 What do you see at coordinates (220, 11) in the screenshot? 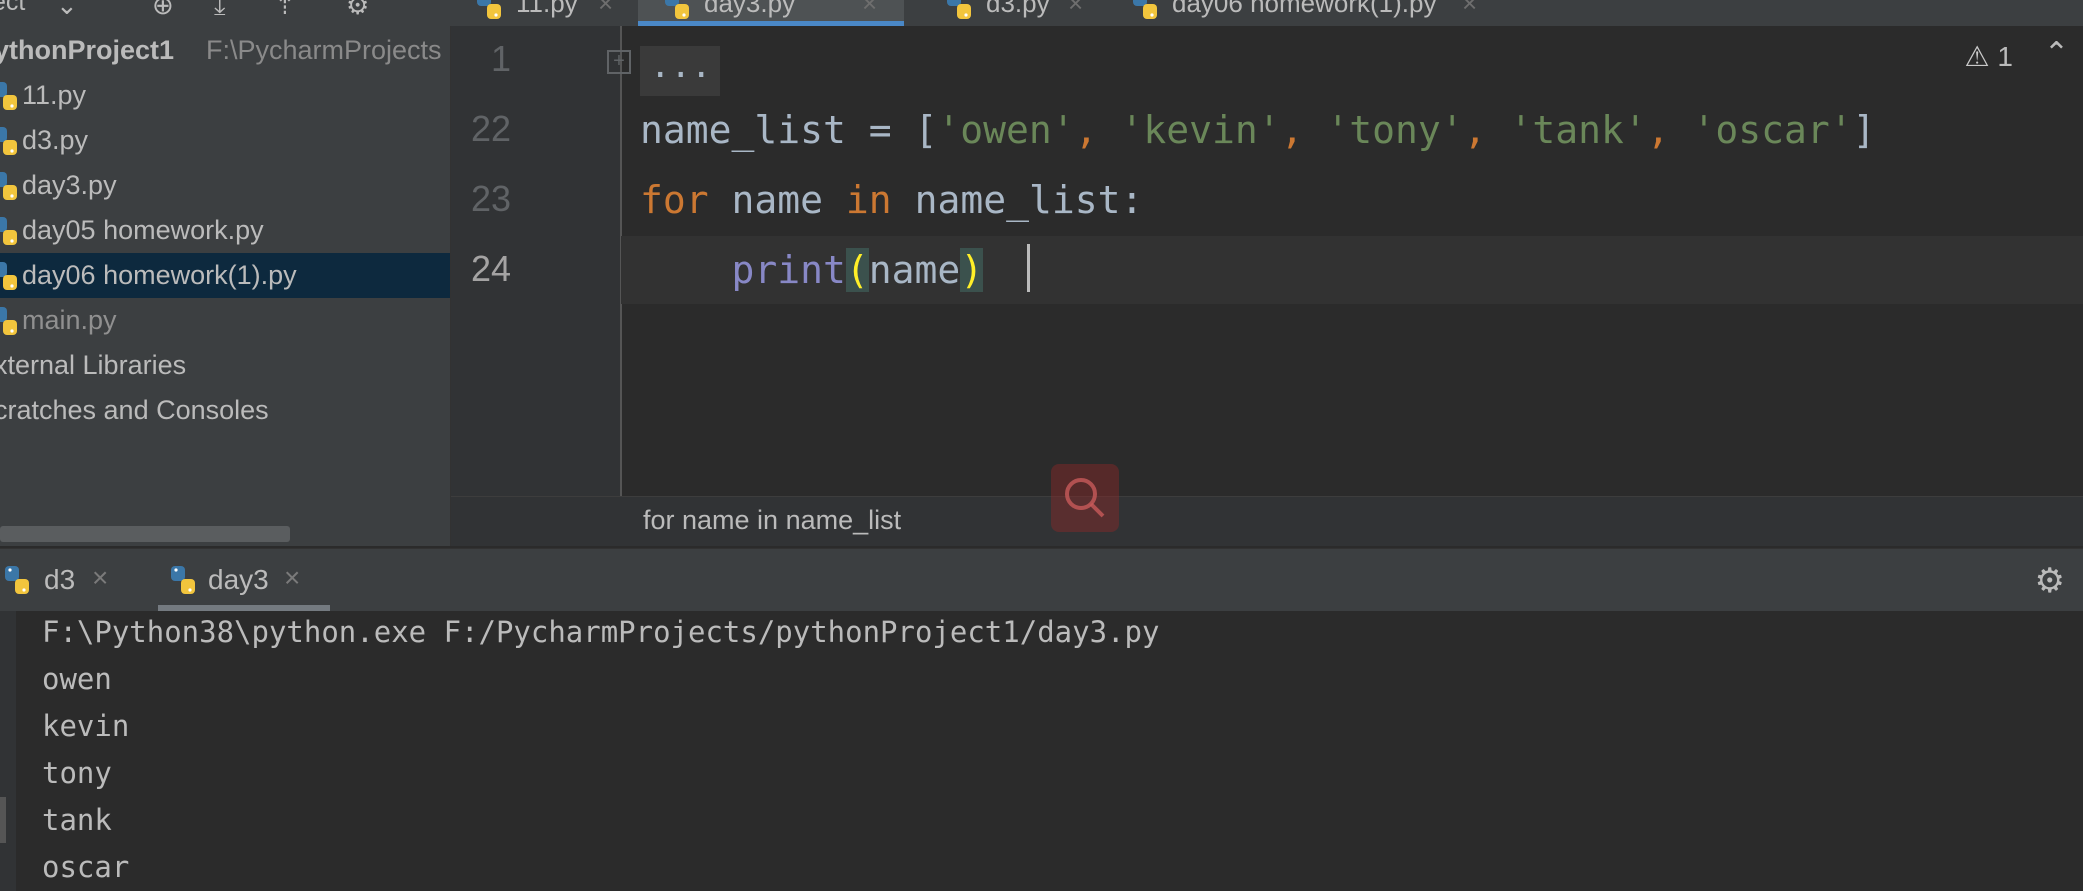
I see `collapse-all-icon: ⤓` at bounding box center [220, 11].